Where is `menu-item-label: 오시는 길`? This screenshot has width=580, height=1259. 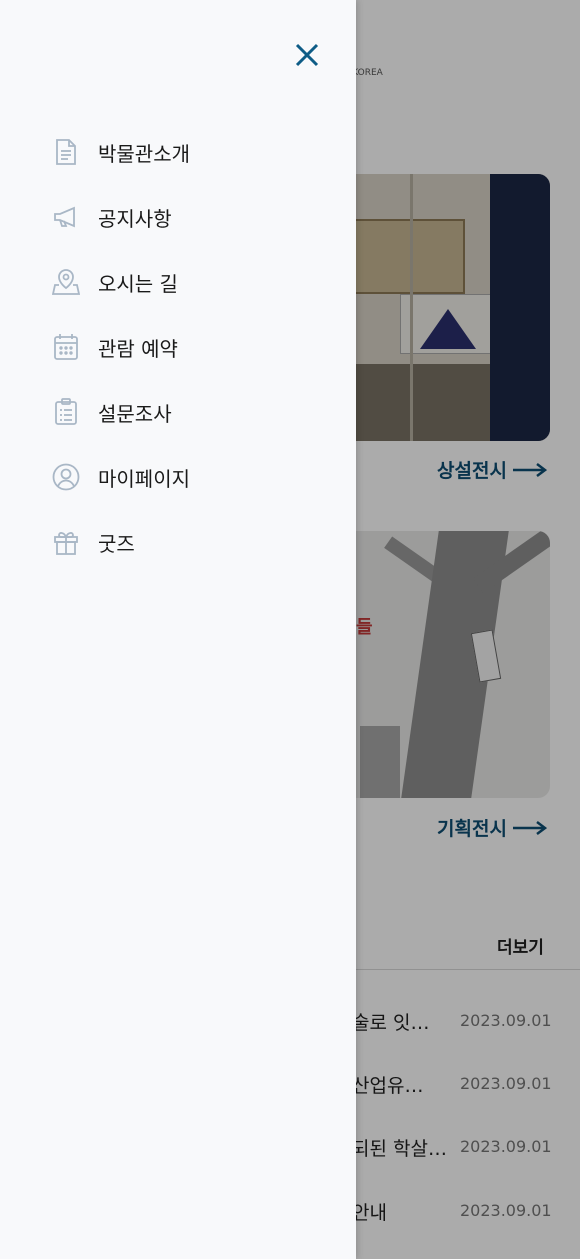 menu-item-label: 오시는 길 is located at coordinates (138, 283).